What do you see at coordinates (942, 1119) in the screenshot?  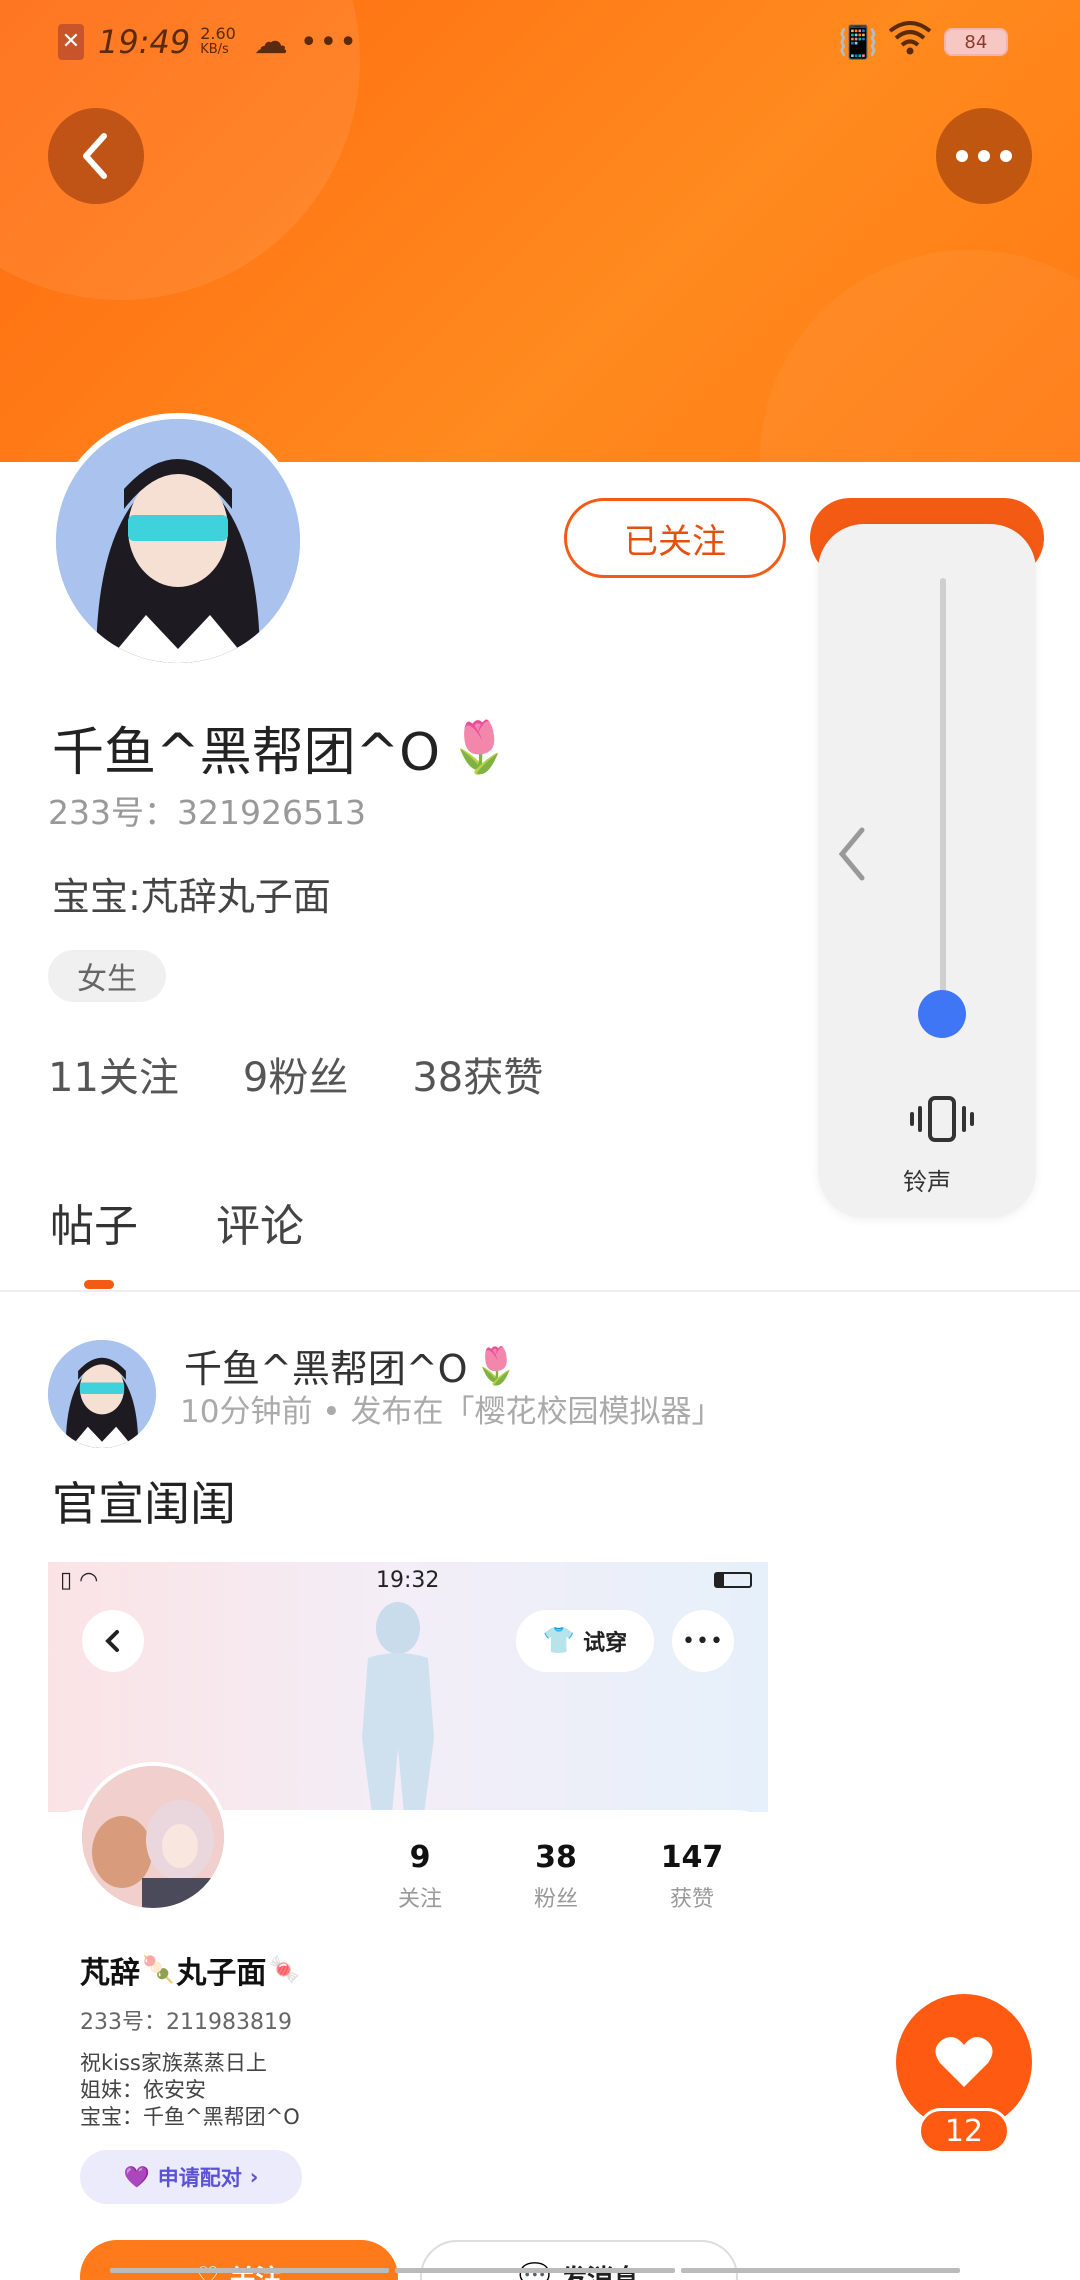 I see `vibrate-mode-icon` at bounding box center [942, 1119].